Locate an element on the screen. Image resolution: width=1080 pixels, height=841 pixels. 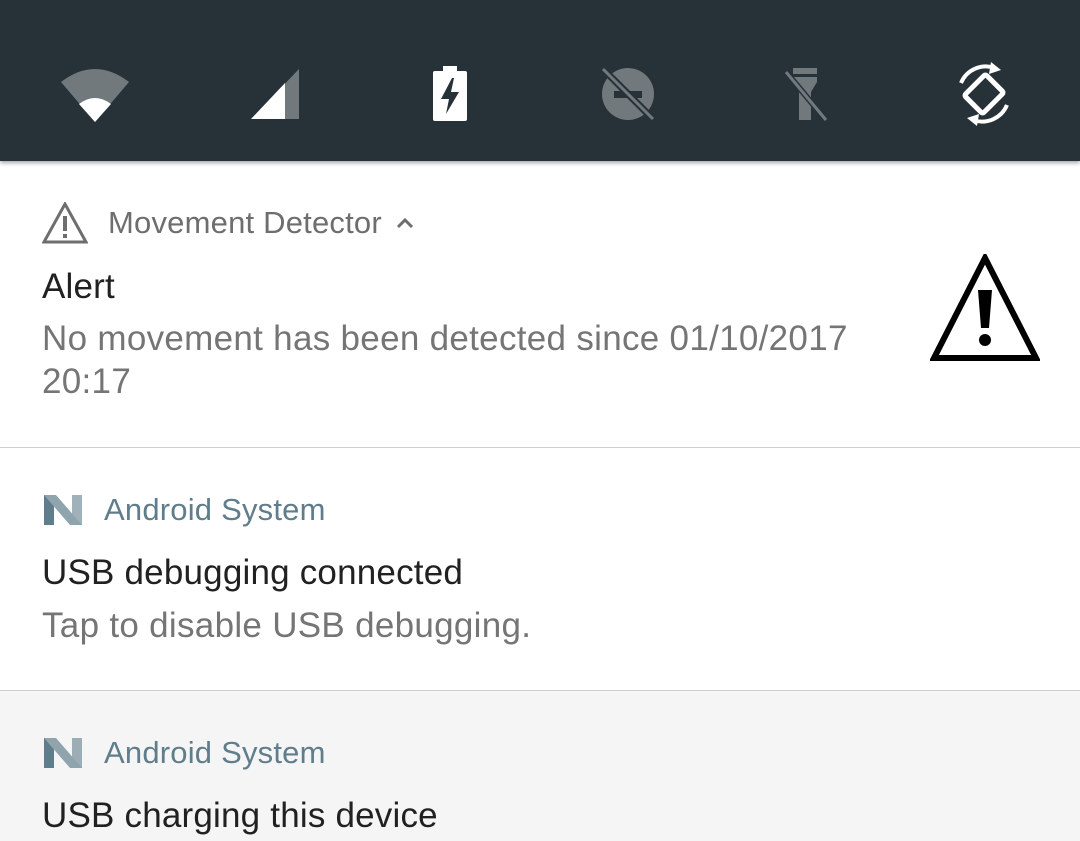
battery-charging-icon is located at coordinates (450, 93).